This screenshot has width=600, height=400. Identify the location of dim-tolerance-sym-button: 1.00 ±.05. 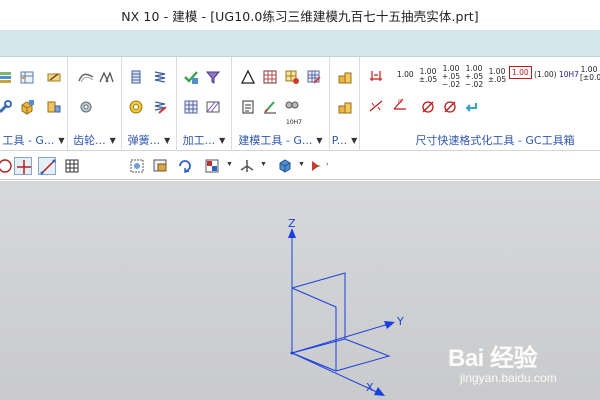
(428, 76).